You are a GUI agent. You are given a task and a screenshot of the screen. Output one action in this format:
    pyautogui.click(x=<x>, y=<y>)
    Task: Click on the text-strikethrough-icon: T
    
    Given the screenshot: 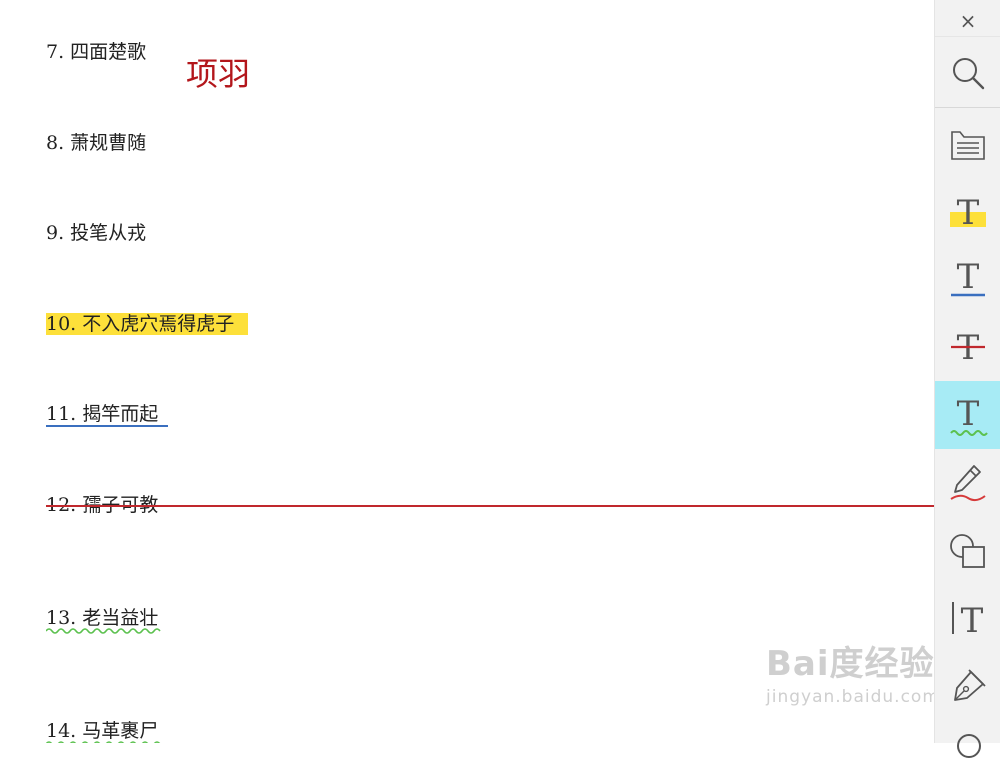 What is the action you would take?
    pyautogui.click(x=968, y=346)
    